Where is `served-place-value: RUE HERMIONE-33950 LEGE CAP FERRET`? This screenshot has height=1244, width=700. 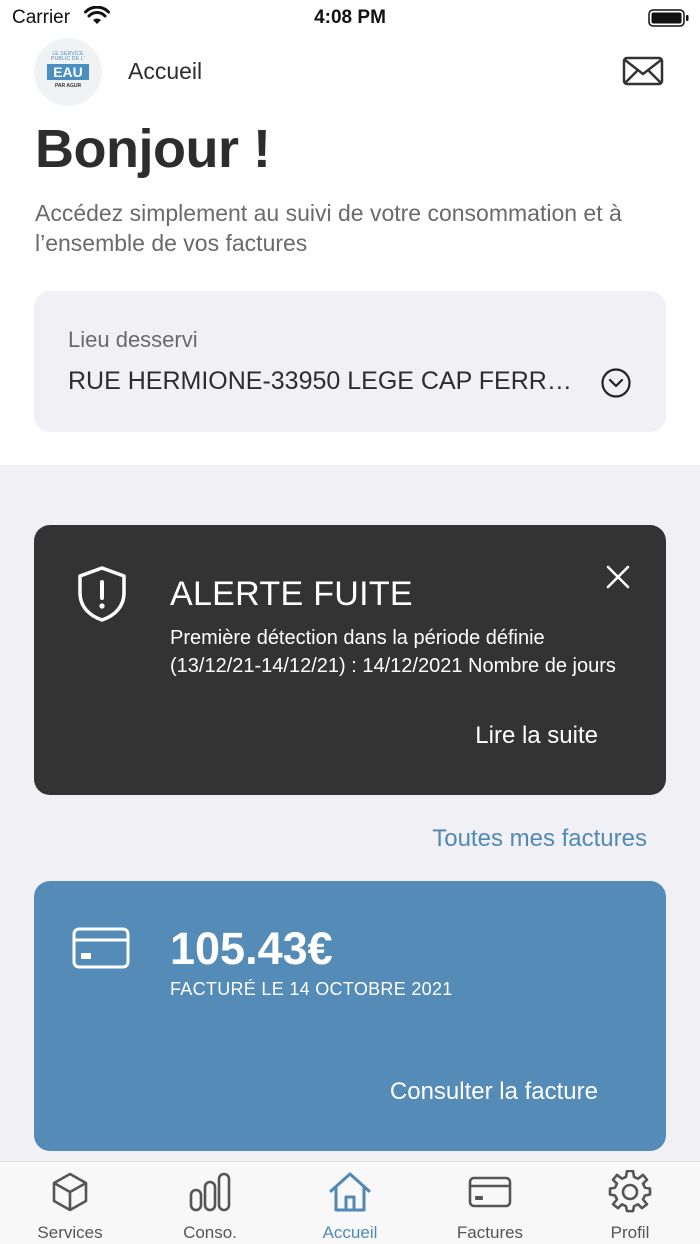 served-place-value: RUE HERMIONE-33950 LEGE CAP FERRET is located at coordinates (323, 381).